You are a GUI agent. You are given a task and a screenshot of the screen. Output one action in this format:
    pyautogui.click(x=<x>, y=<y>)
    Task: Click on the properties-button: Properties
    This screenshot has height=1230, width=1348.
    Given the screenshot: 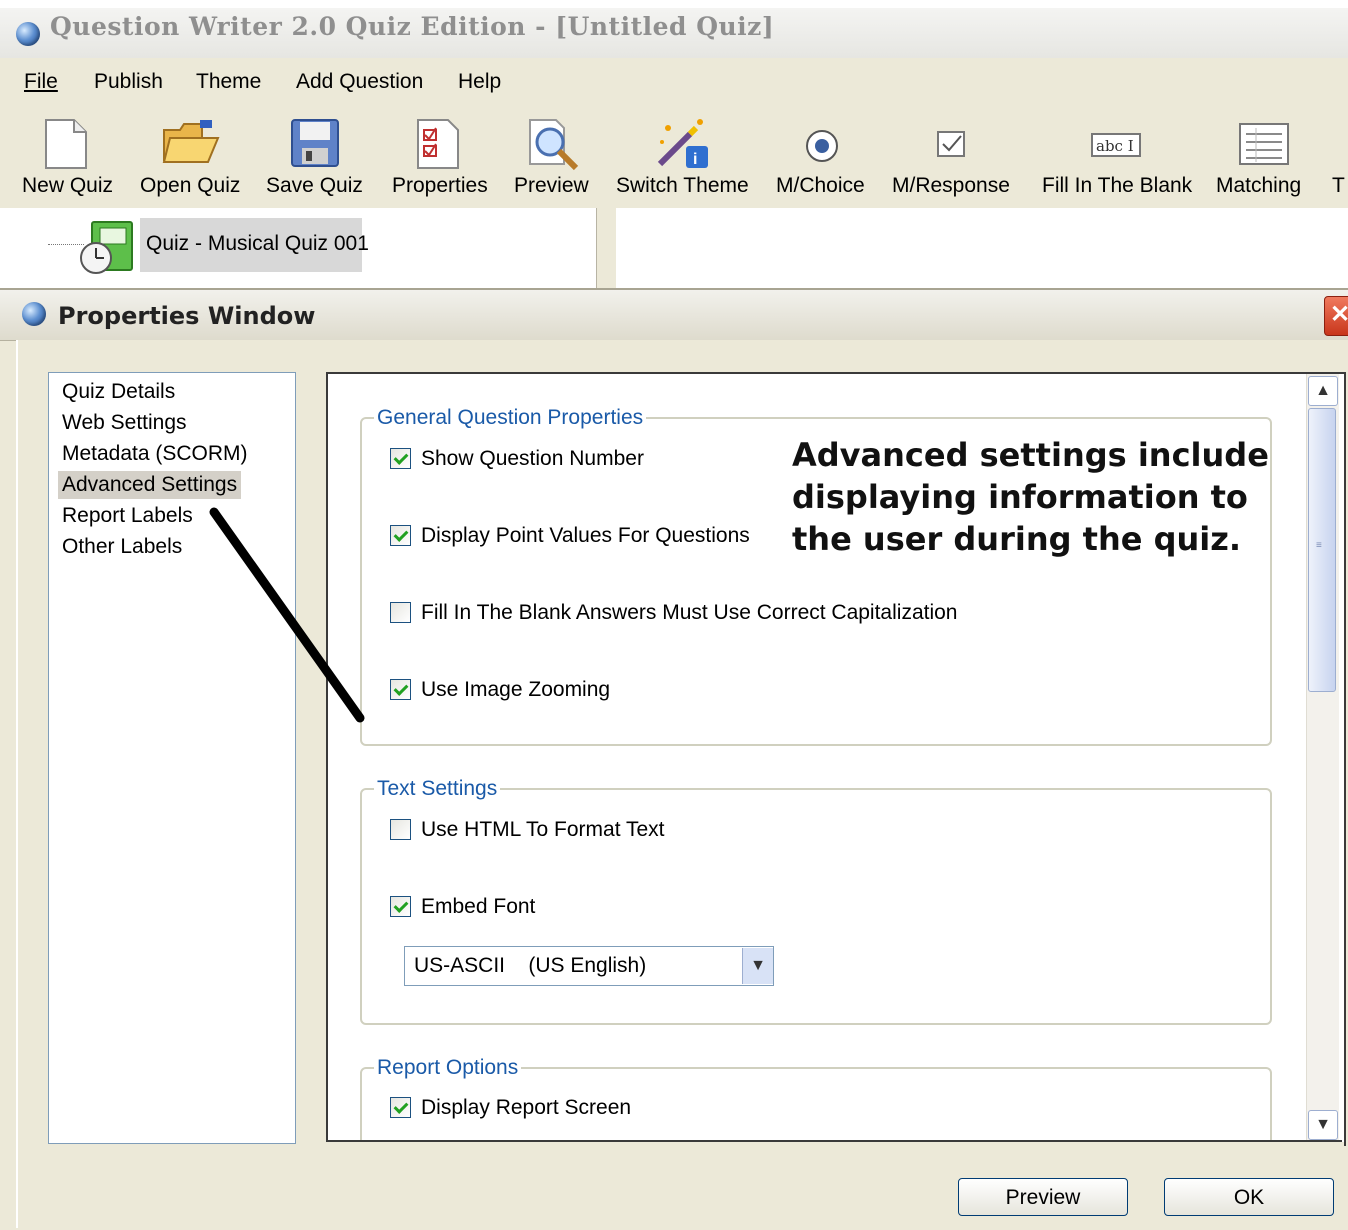 What is the action you would take?
    pyautogui.click(x=440, y=158)
    